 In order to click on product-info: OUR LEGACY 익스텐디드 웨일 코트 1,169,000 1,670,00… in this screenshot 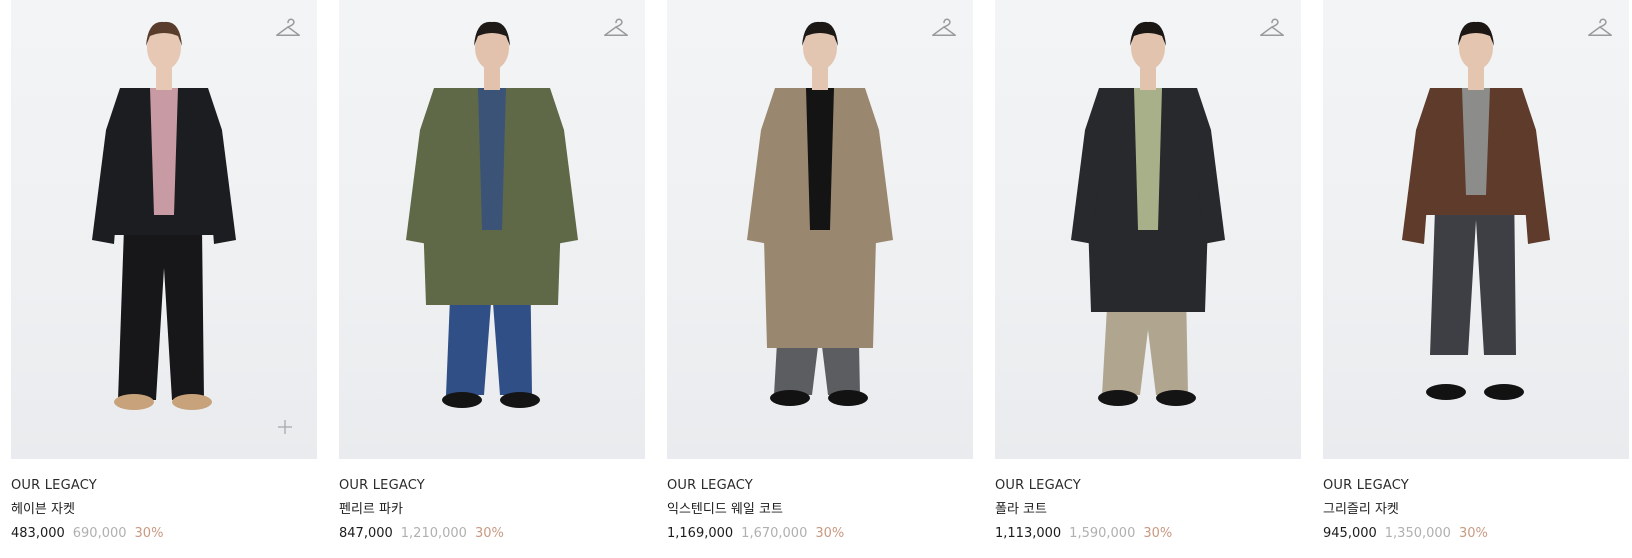, I will do `click(820, 501)`.